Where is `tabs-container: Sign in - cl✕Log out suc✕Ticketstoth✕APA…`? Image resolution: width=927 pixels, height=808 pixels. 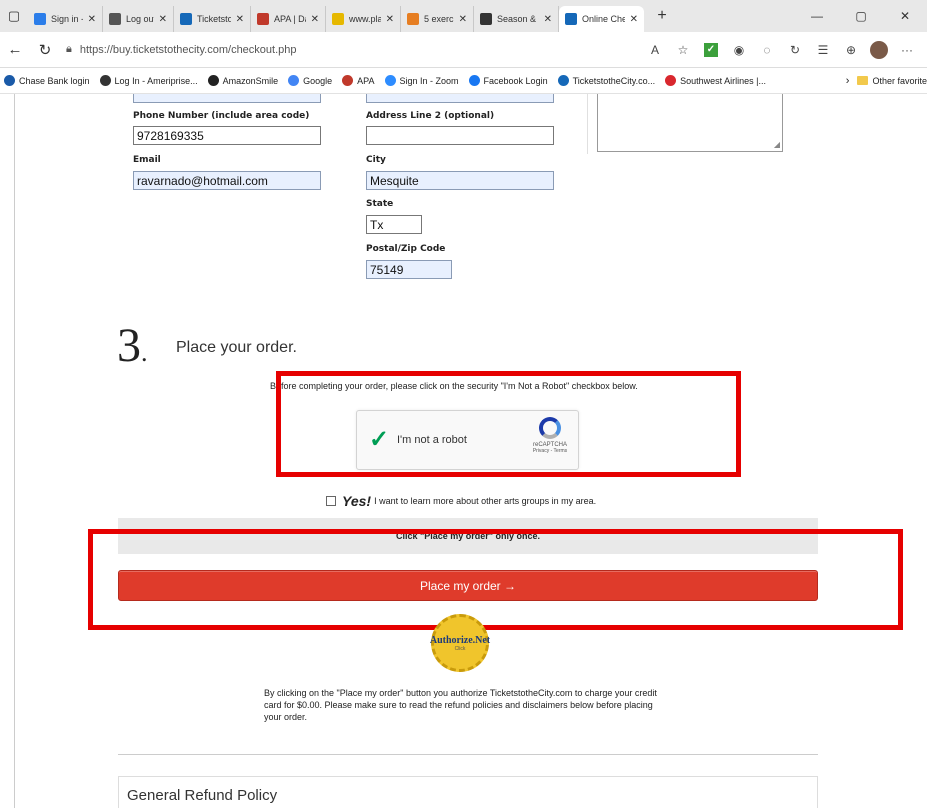
tabs-container: Sign in - cl✕Log out suc✕Ticketstoth✕APA… is located at coordinates (336, 16).